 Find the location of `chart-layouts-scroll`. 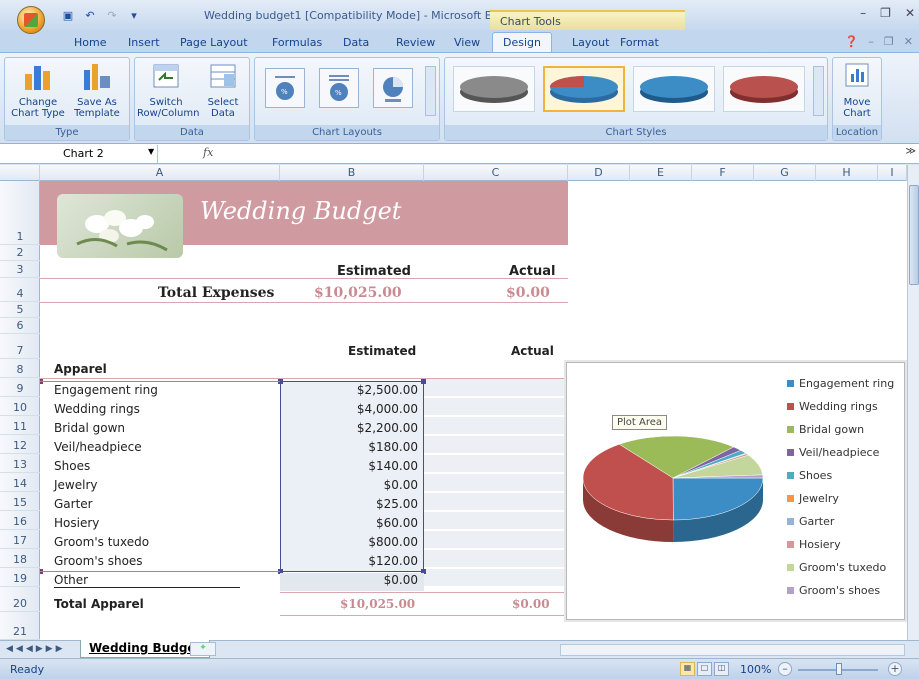

chart-layouts-scroll is located at coordinates (430, 91).